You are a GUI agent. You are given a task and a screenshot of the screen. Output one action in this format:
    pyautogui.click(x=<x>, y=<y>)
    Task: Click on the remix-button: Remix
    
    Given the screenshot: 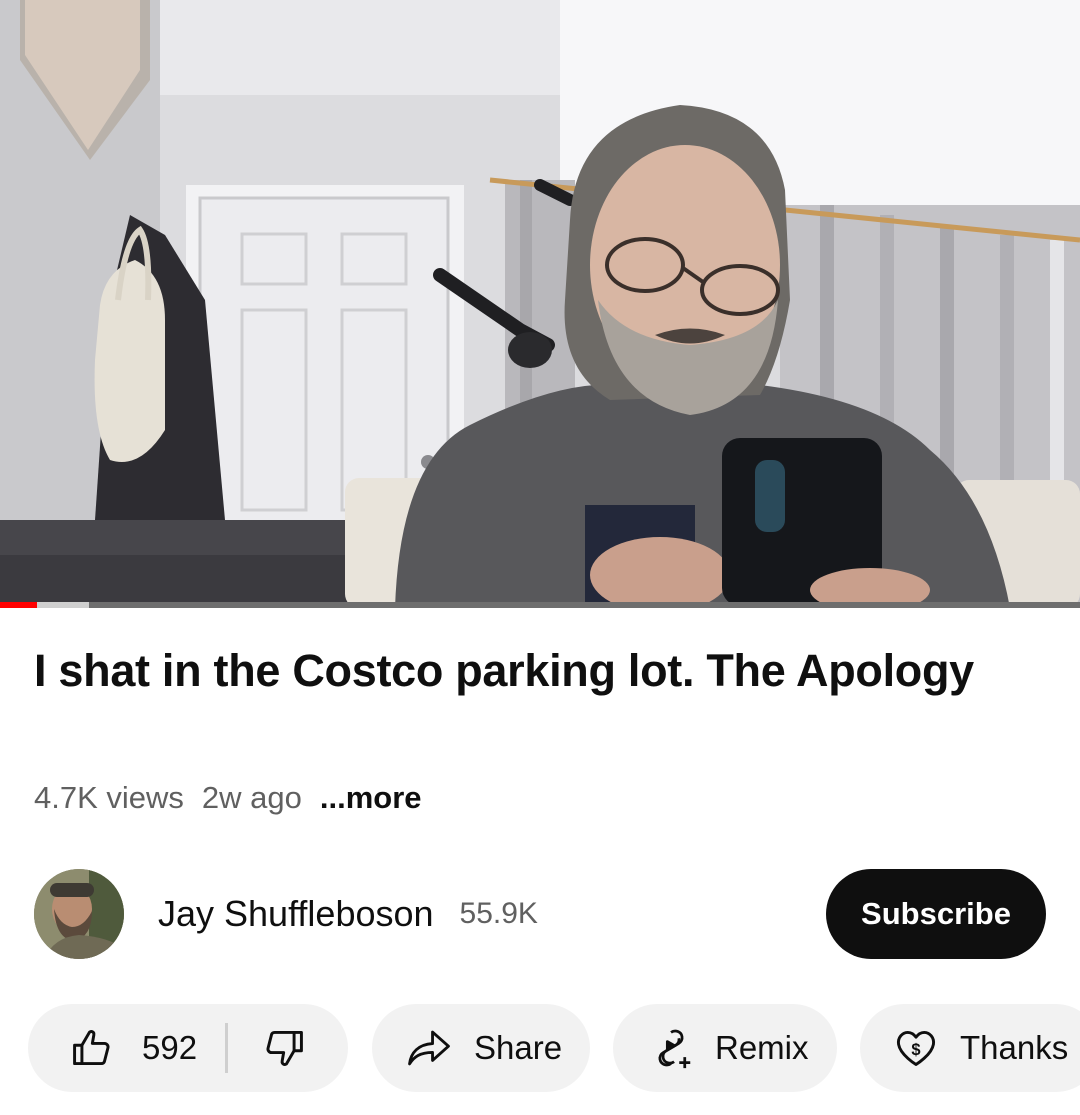 What is the action you would take?
    pyautogui.click(x=725, y=1048)
    